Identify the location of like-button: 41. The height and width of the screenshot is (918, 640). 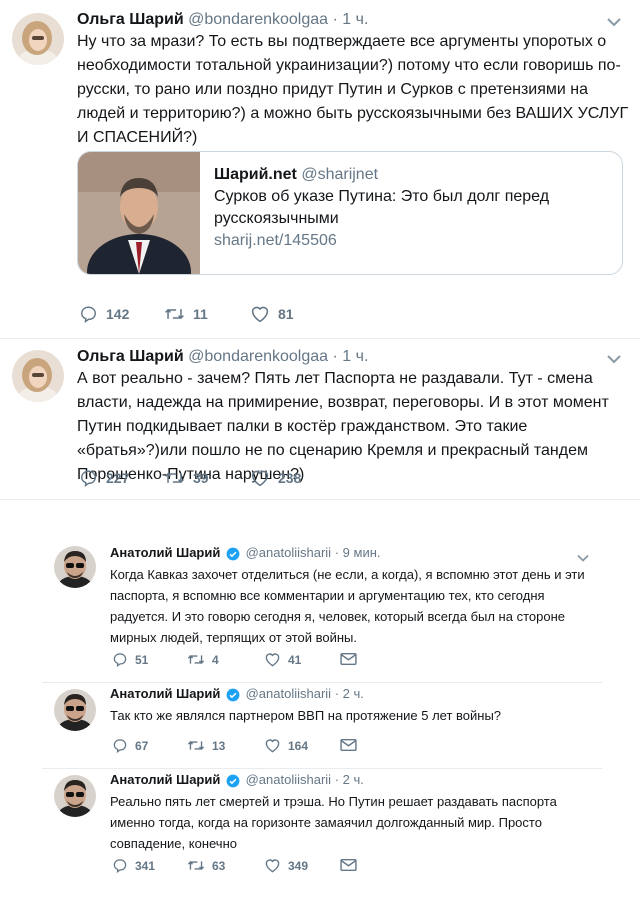
(282, 659).